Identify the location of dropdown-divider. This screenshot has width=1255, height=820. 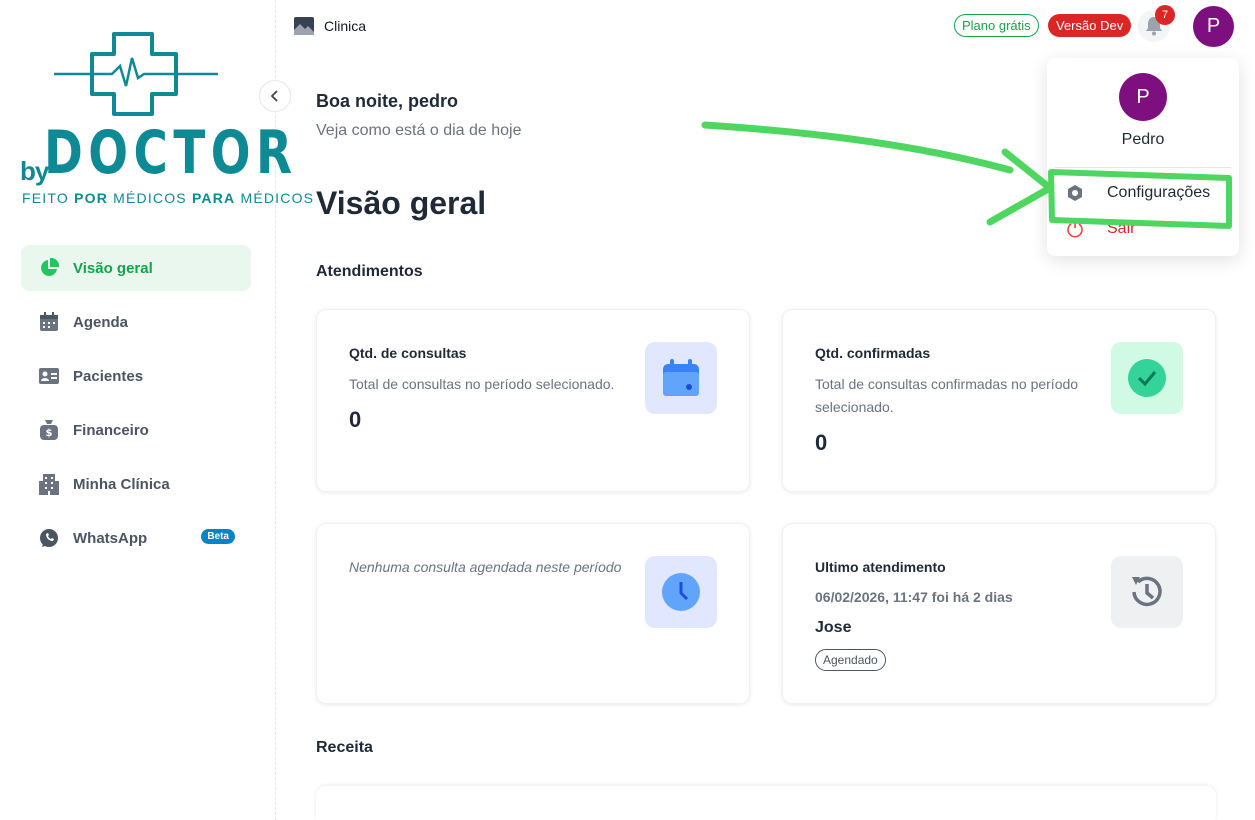
(1143, 167).